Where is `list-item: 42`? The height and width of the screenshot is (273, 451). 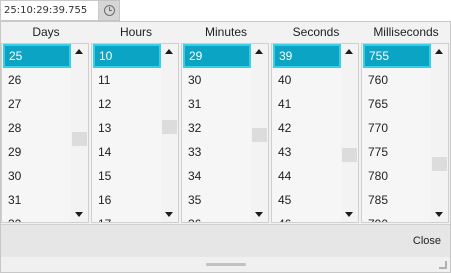 list-item: 42 is located at coordinates (307, 128).